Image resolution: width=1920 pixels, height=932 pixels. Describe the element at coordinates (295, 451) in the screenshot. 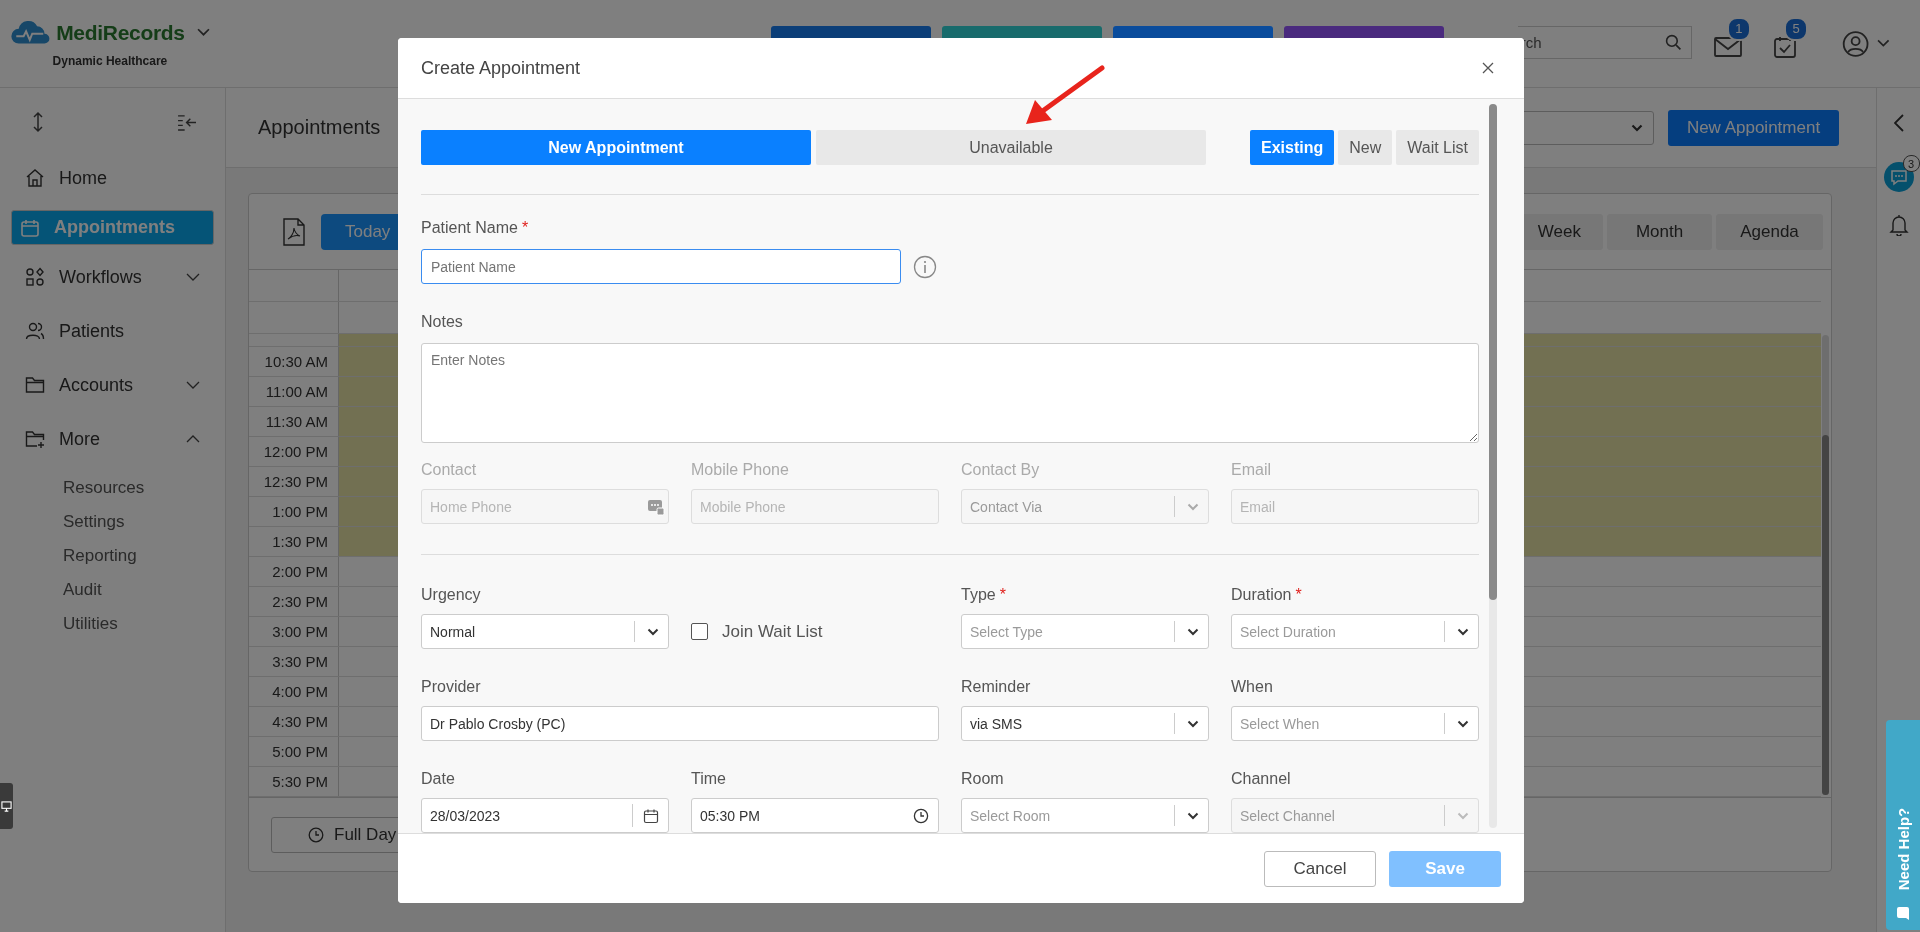

I see `time-label: 12:00 PM` at that location.